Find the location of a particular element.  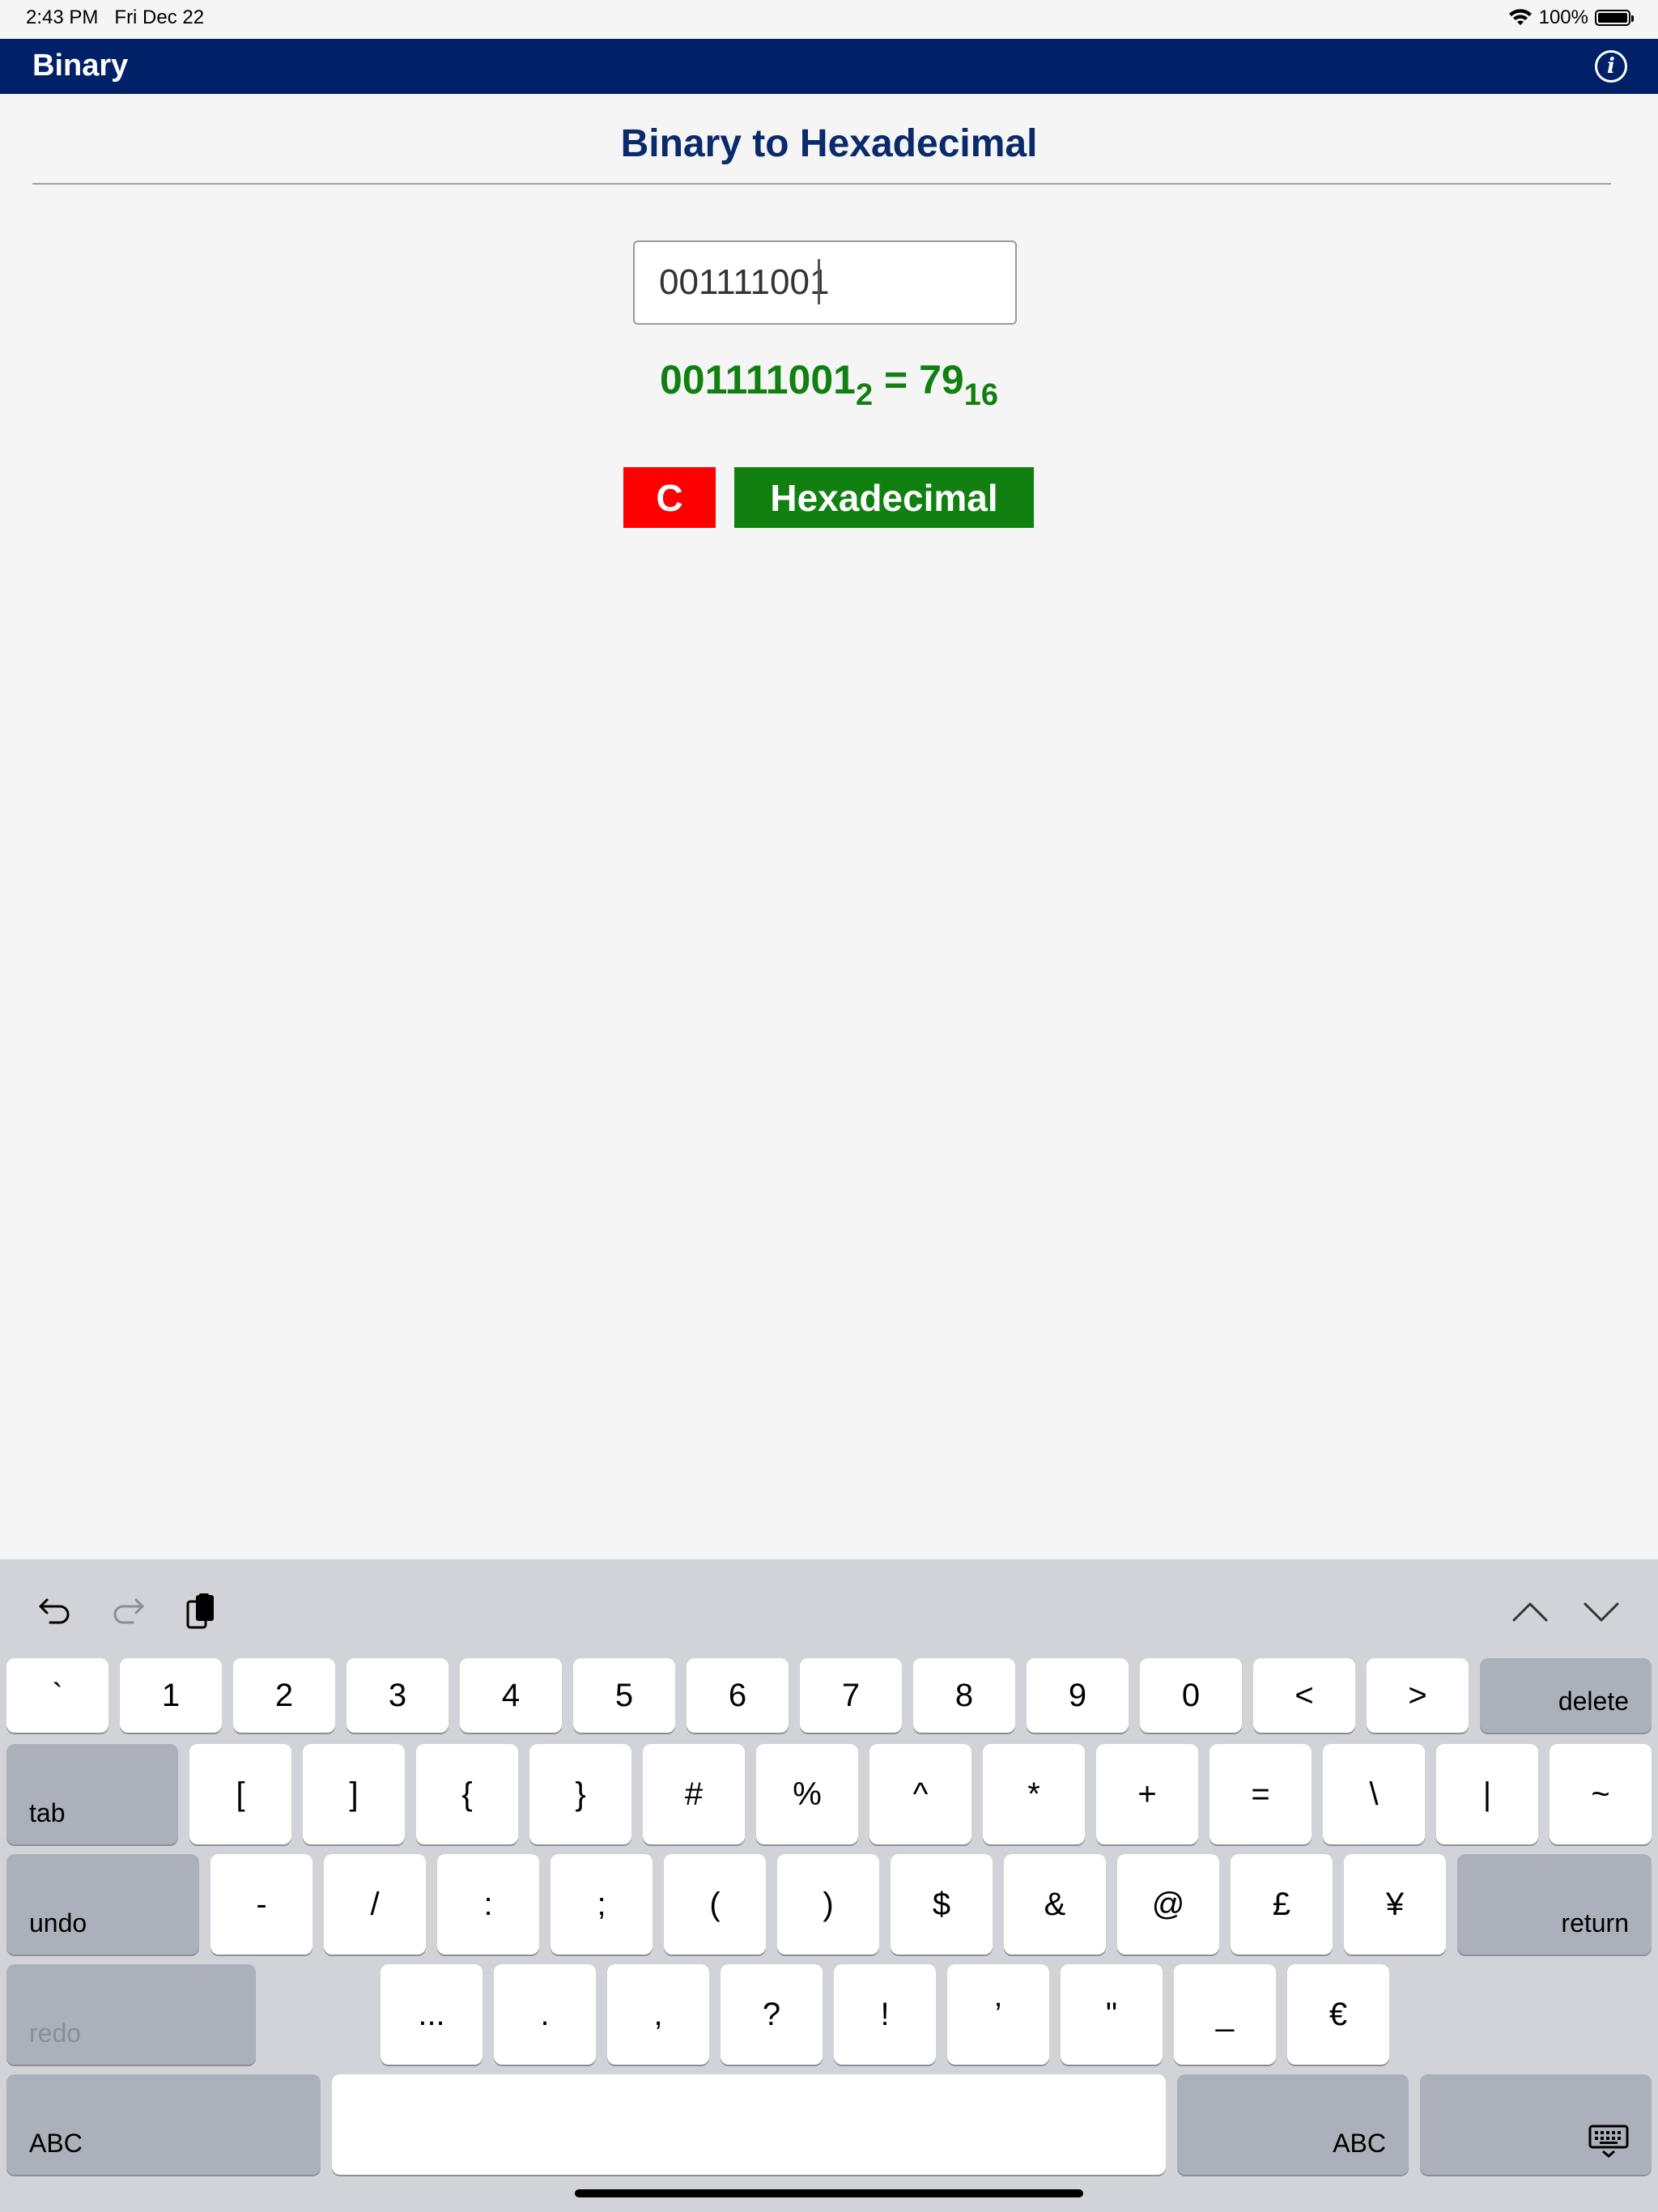

wifi-icon is located at coordinates (1520, 17).